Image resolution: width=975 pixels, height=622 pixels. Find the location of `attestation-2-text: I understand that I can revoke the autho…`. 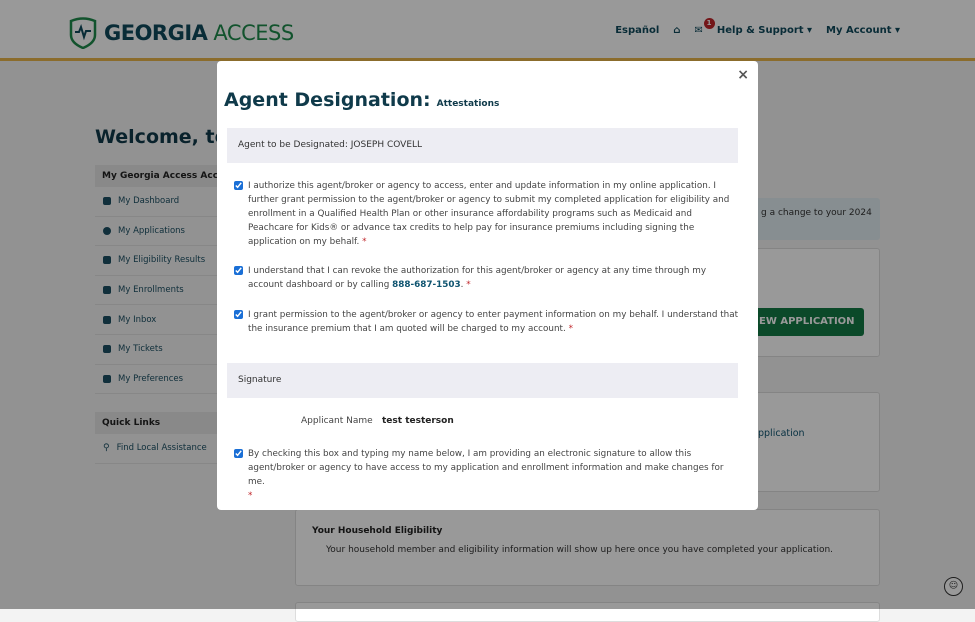

attestation-2-text: I understand that I can revoke the autho… is located at coordinates (477, 278).